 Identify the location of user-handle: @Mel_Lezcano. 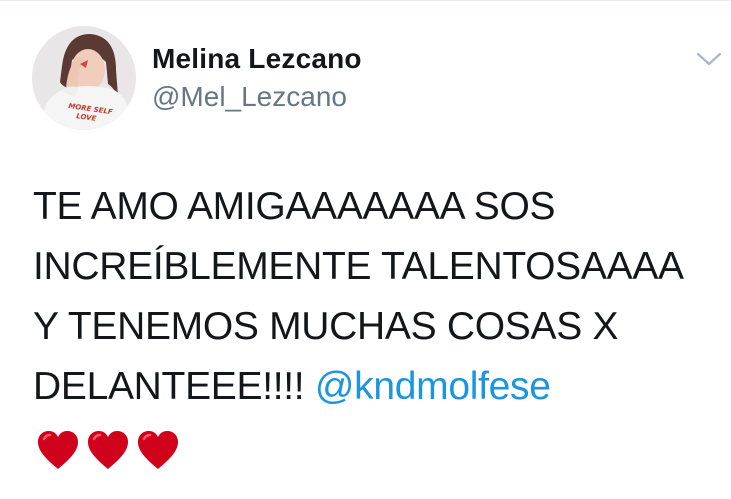
(249, 97).